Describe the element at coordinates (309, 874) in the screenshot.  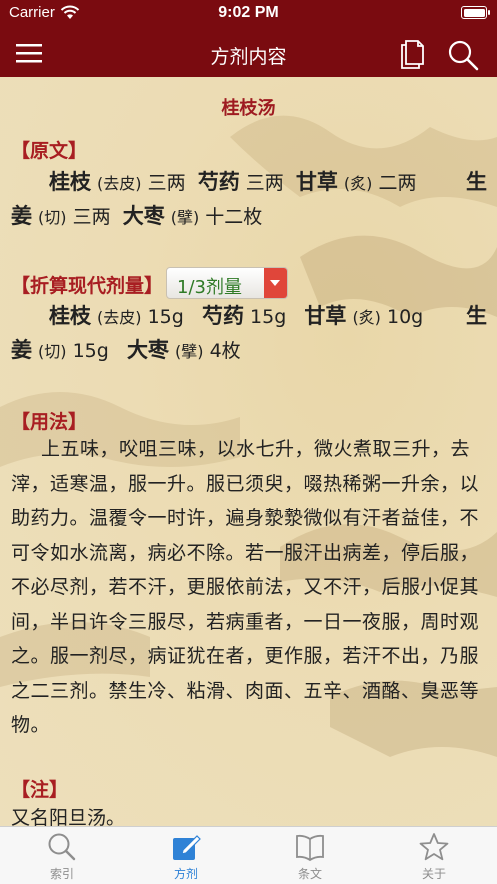
I see `tab-label: 条文` at that location.